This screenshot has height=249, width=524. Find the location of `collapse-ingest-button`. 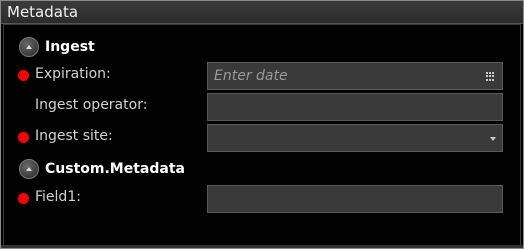

collapse-ingest-button is located at coordinates (29, 47).